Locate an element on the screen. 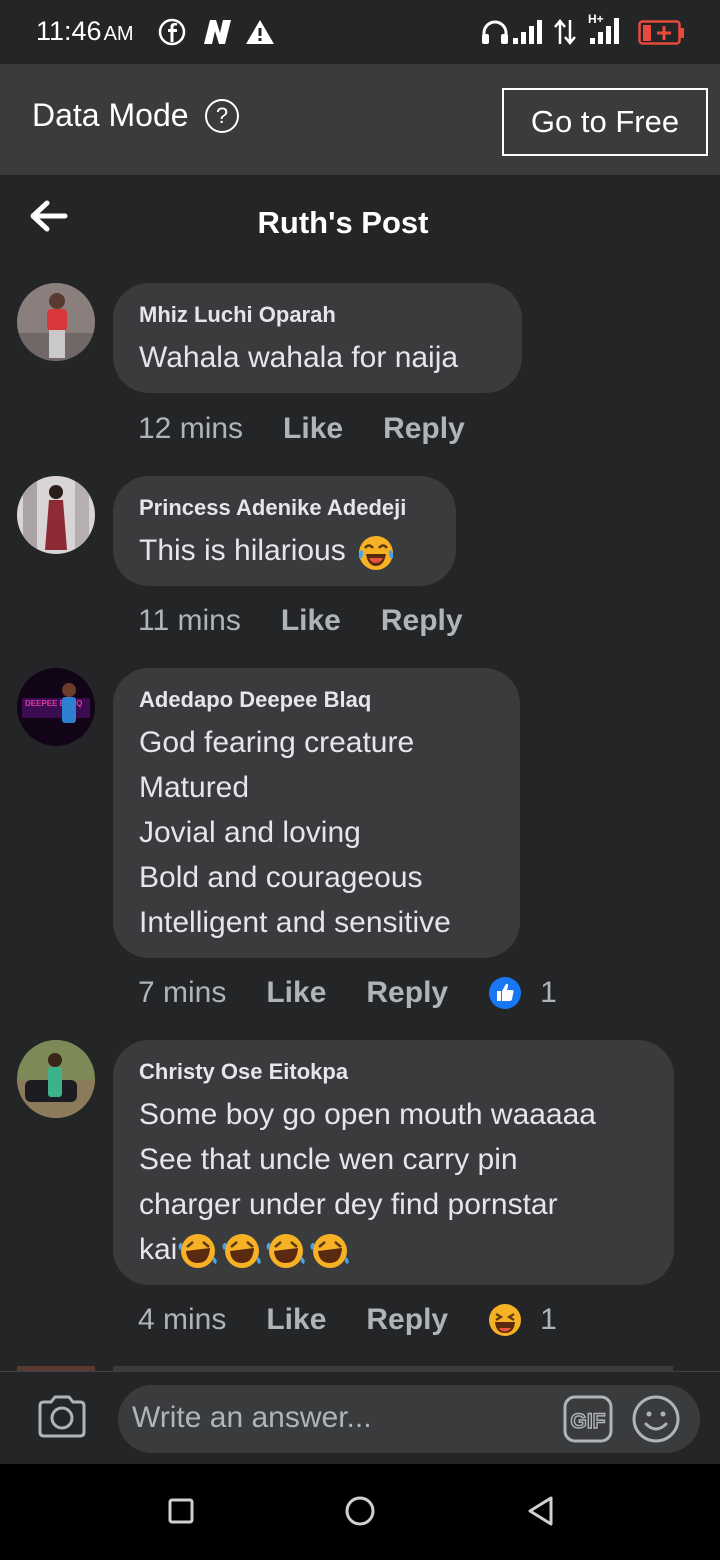  comment-actions: 7 mins Like Reply 1 is located at coordinates (347, 993).